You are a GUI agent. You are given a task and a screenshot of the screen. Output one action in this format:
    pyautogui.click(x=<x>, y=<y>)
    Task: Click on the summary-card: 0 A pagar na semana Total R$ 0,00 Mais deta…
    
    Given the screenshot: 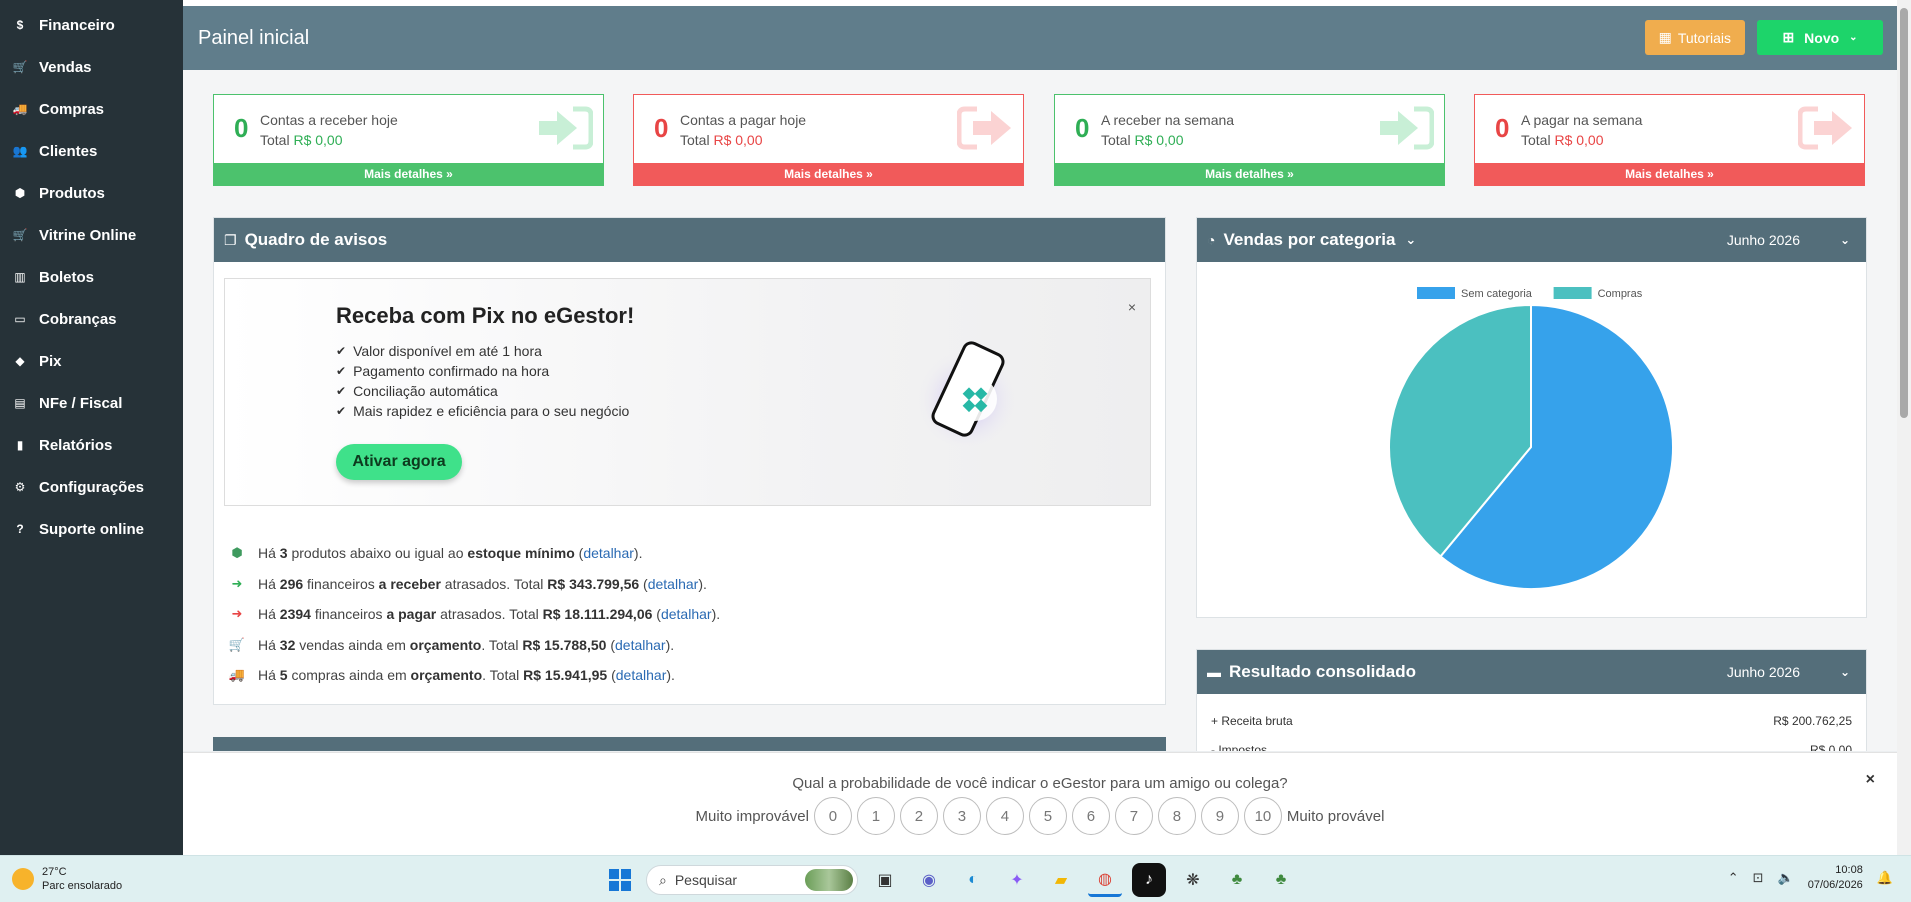 What is the action you would take?
    pyautogui.click(x=1669, y=140)
    